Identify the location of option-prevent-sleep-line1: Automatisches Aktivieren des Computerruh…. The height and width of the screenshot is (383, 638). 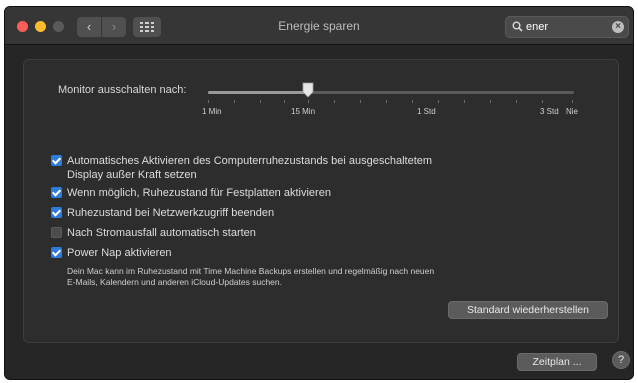
(250, 161).